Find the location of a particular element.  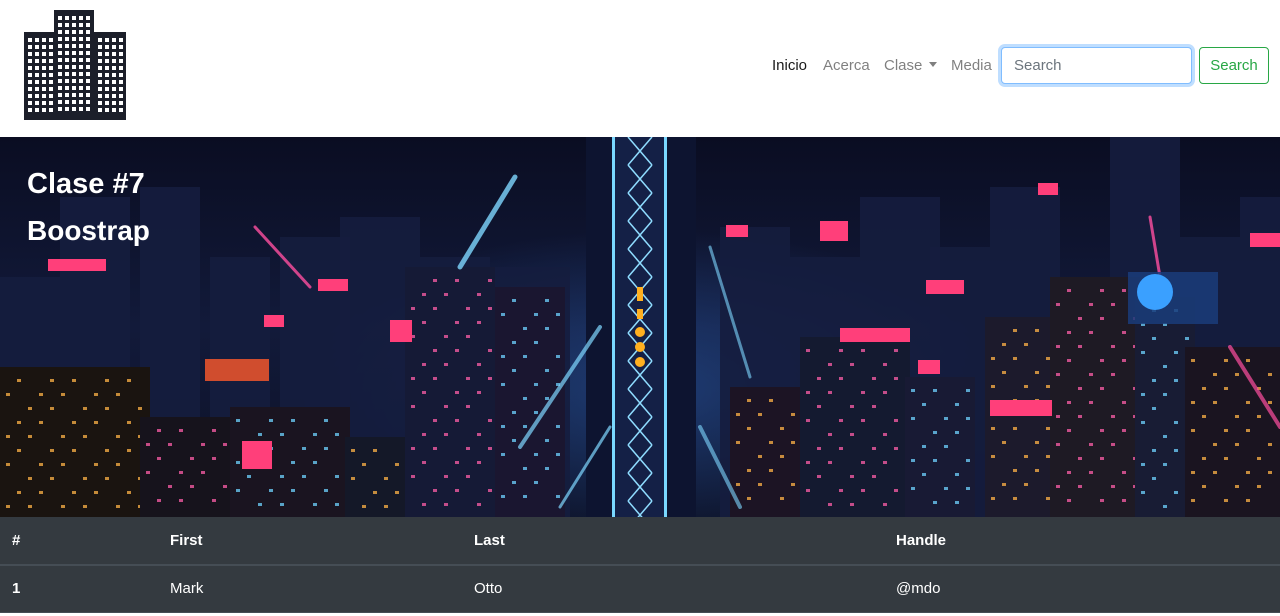

column-header-last: Last is located at coordinates (673, 541).